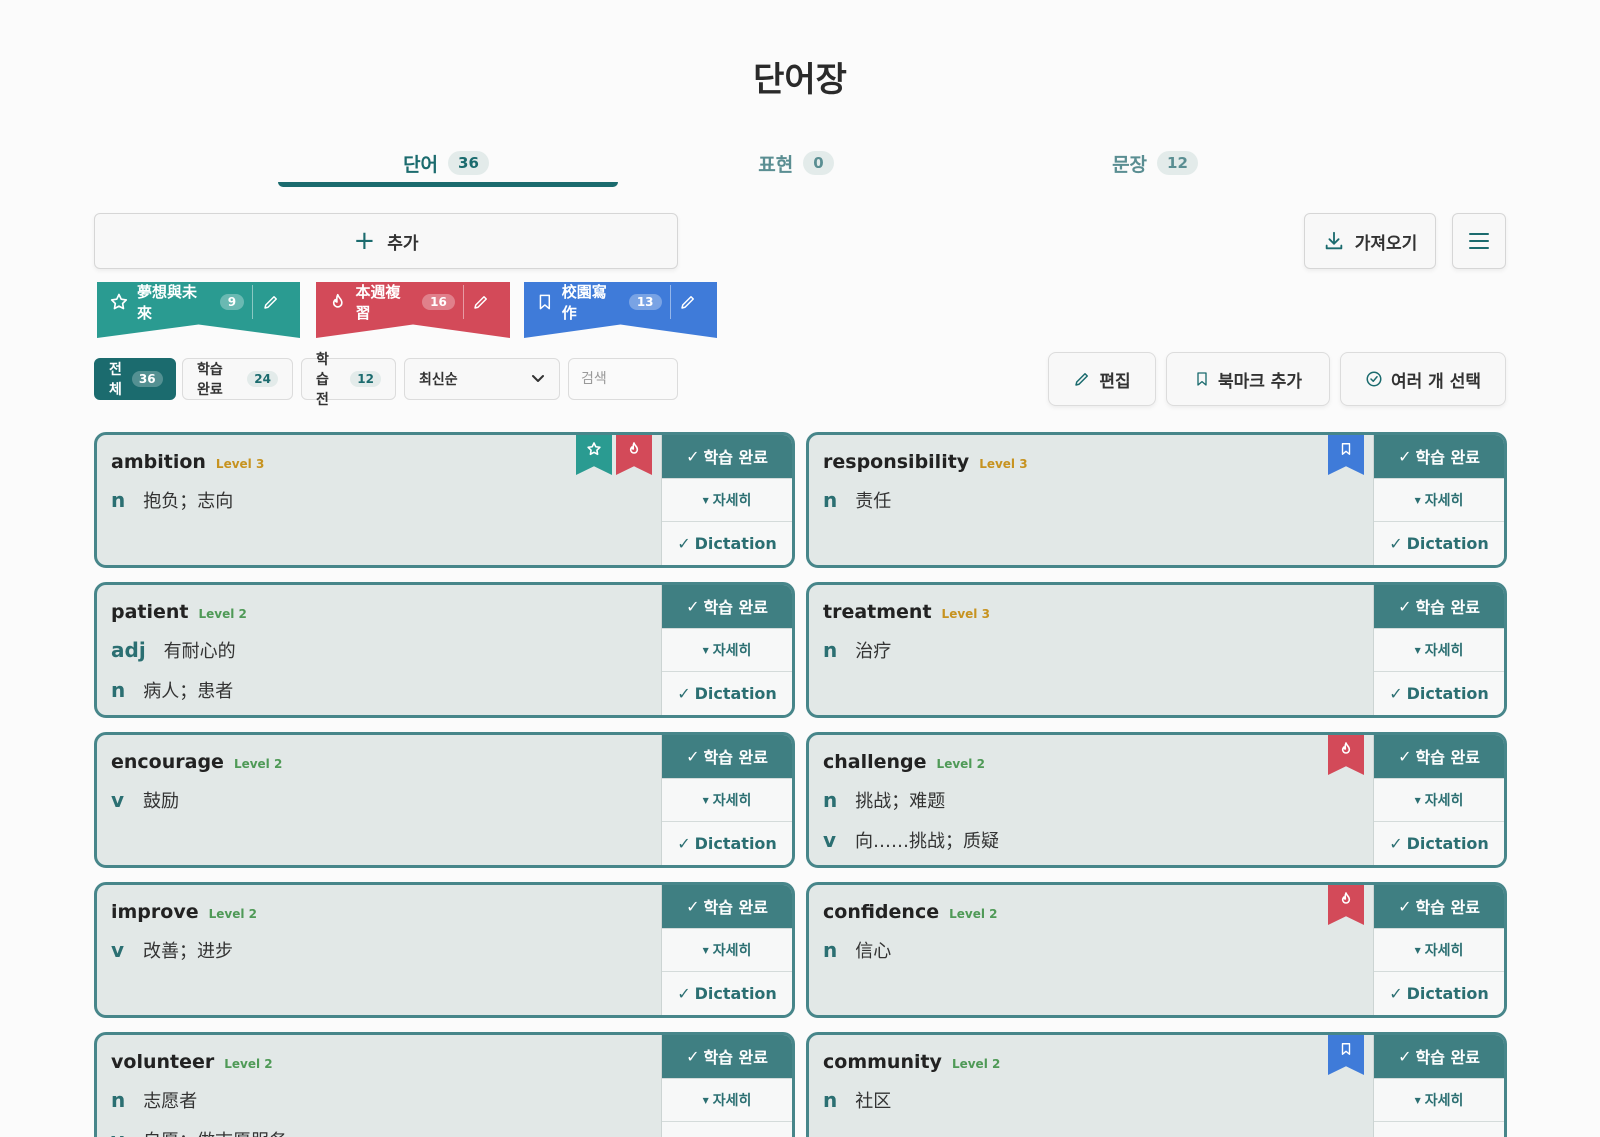 This screenshot has width=1600, height=1137. What do you see at coordinates (381, 650) in the screenshot?
I see `definition-line: adj 有耐心的` at bounding box center [381, 650].